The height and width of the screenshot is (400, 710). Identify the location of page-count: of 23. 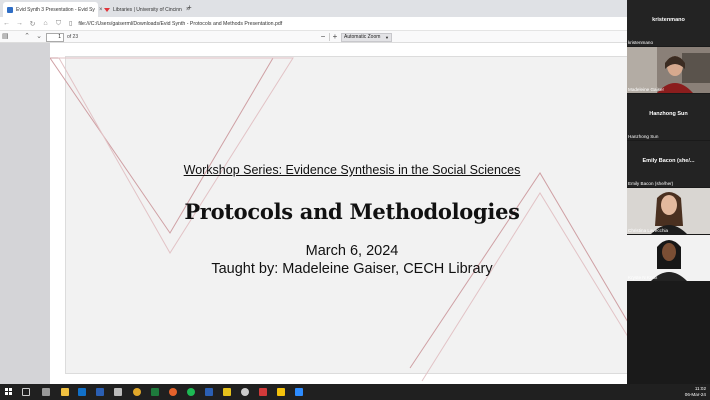
(73, 37).